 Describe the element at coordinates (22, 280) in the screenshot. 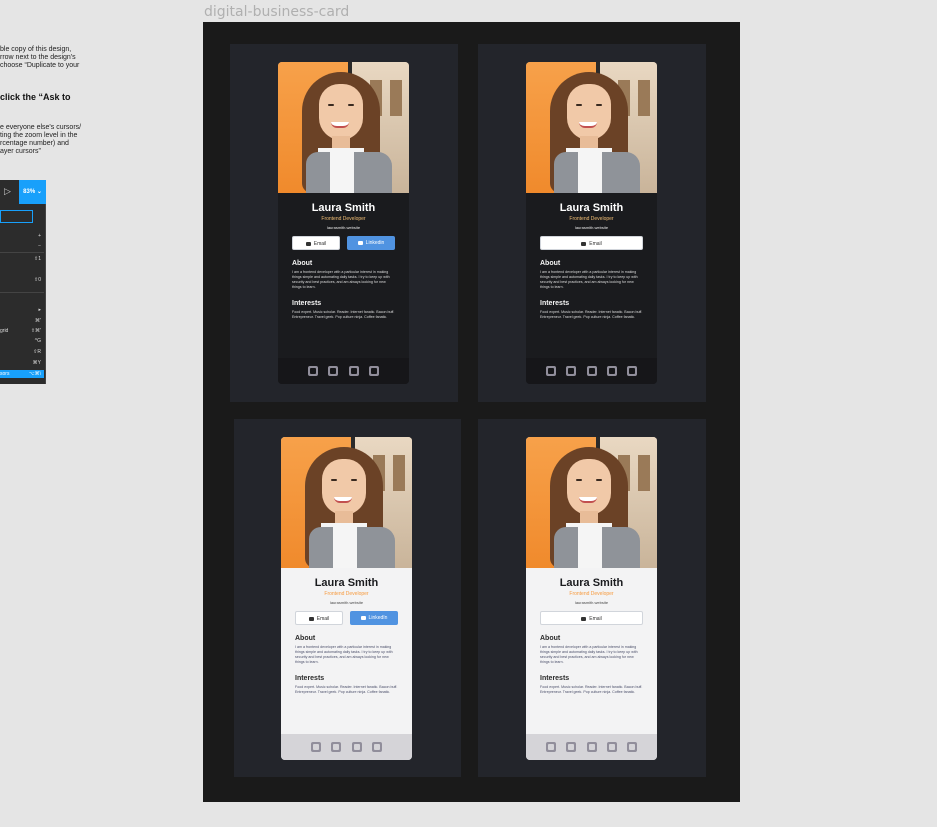

I see `menu-item-zoom-100: ⇧0` at that location.